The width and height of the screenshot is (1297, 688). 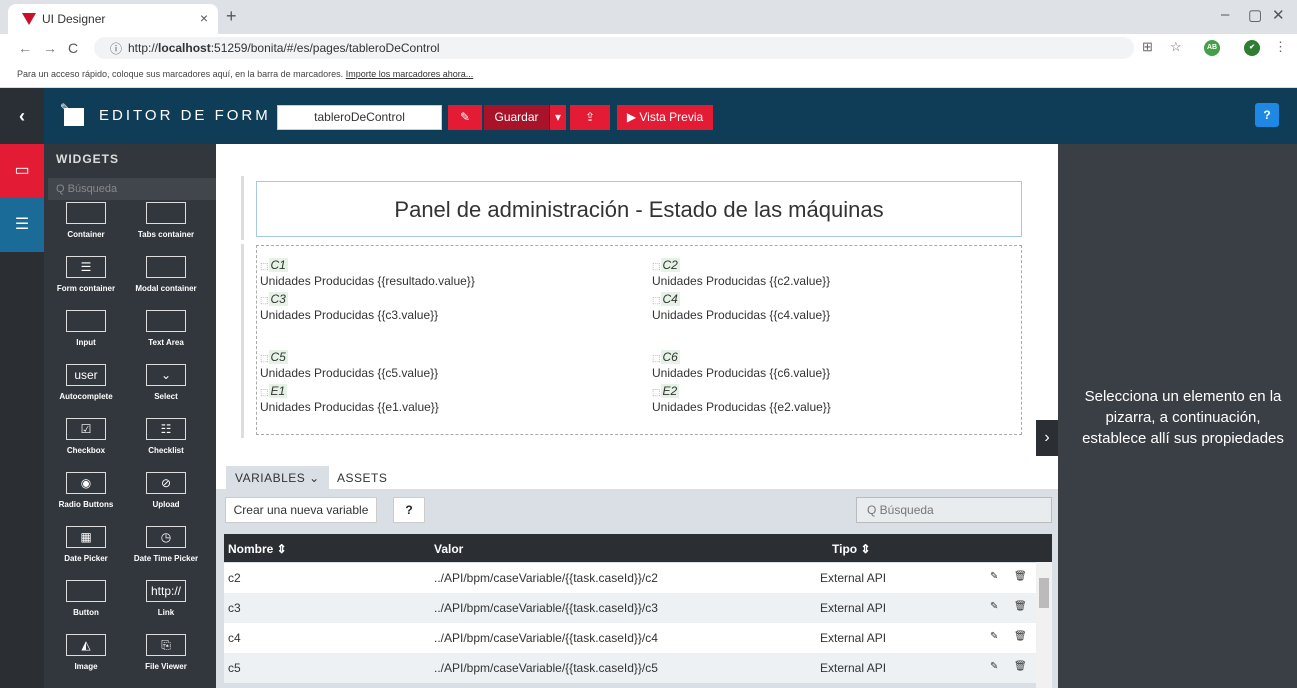 I want to click on new-tab-button: +, so click(x=231, y=16).